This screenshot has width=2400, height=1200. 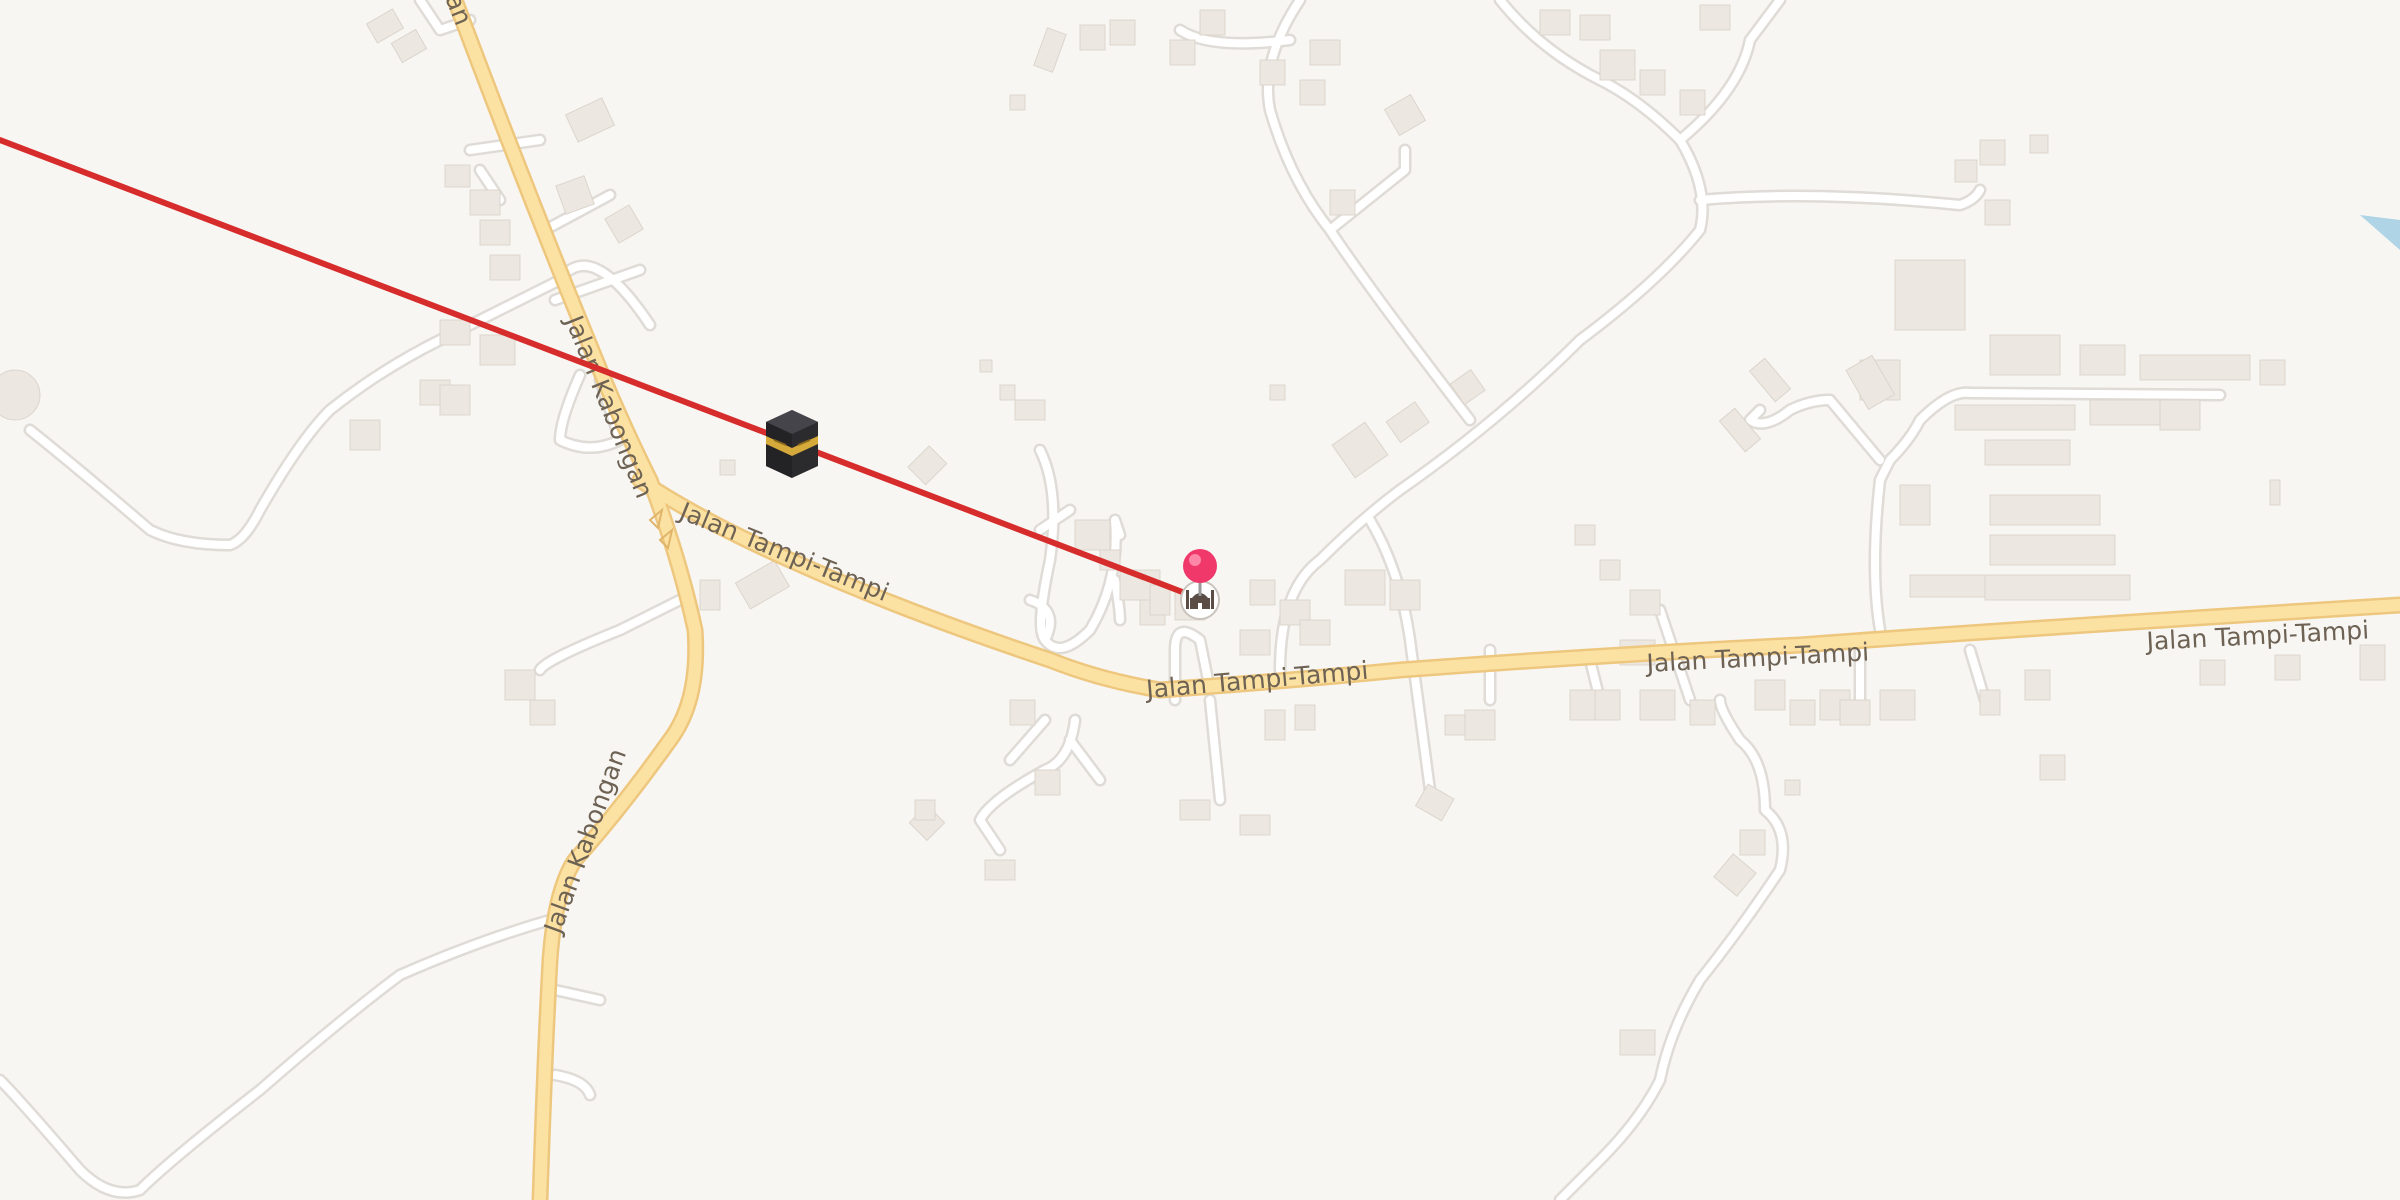 I want to click on kaaba-icon, so click(x=792, y=444).